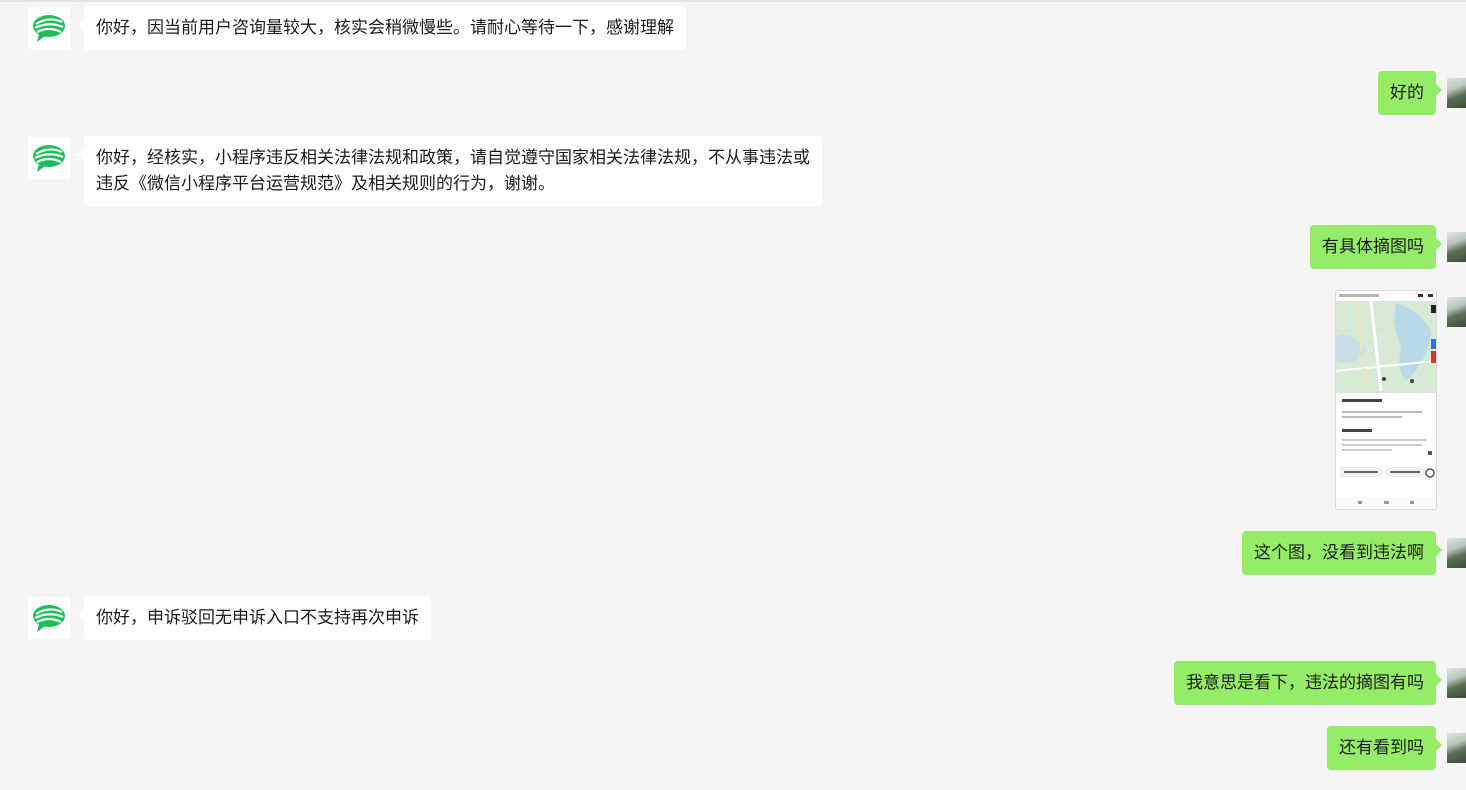 The height and width of the screenshot is (790, 1466). I want to click on image-message, so click(1386, 400).